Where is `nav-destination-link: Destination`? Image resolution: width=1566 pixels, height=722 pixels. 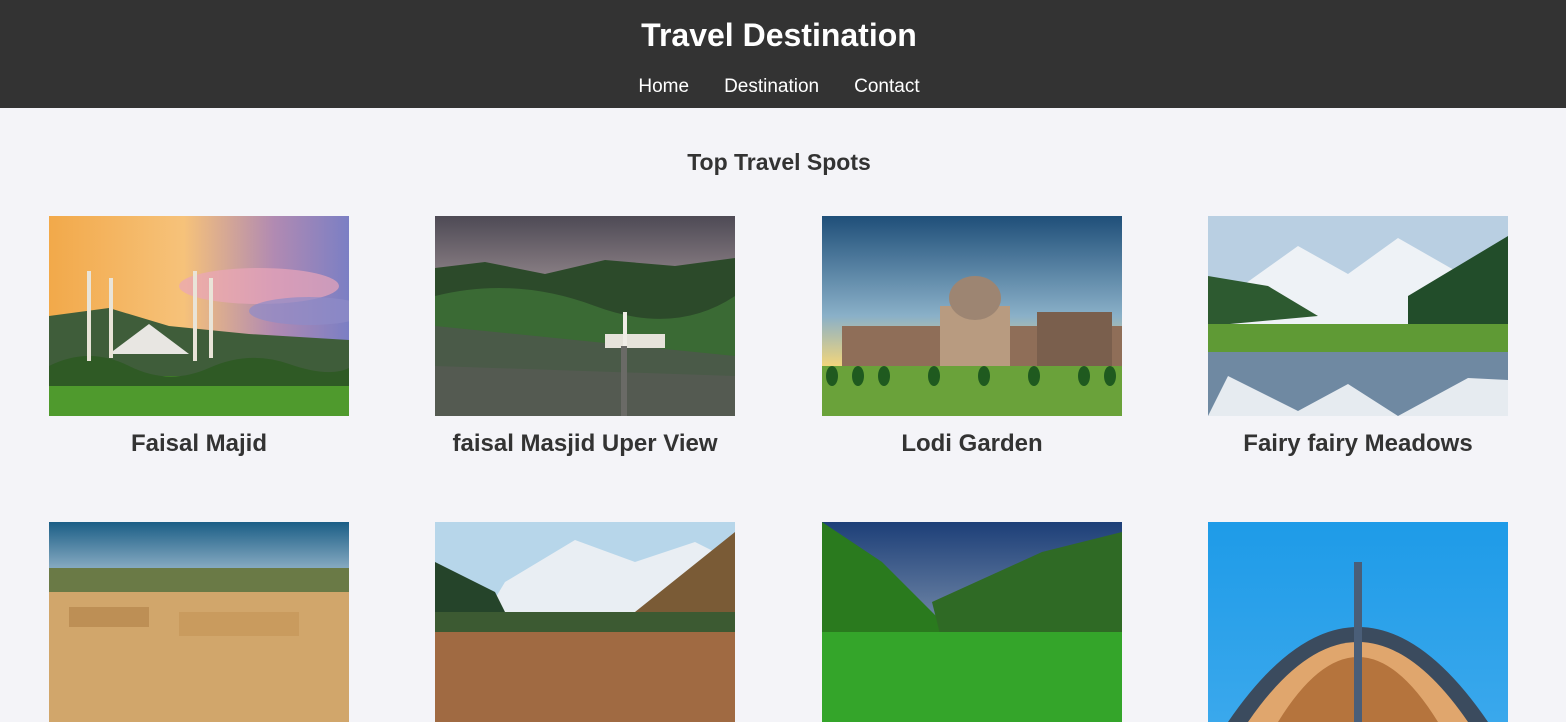
nav-destination-link: Destination is located at coordinates (771, 87).